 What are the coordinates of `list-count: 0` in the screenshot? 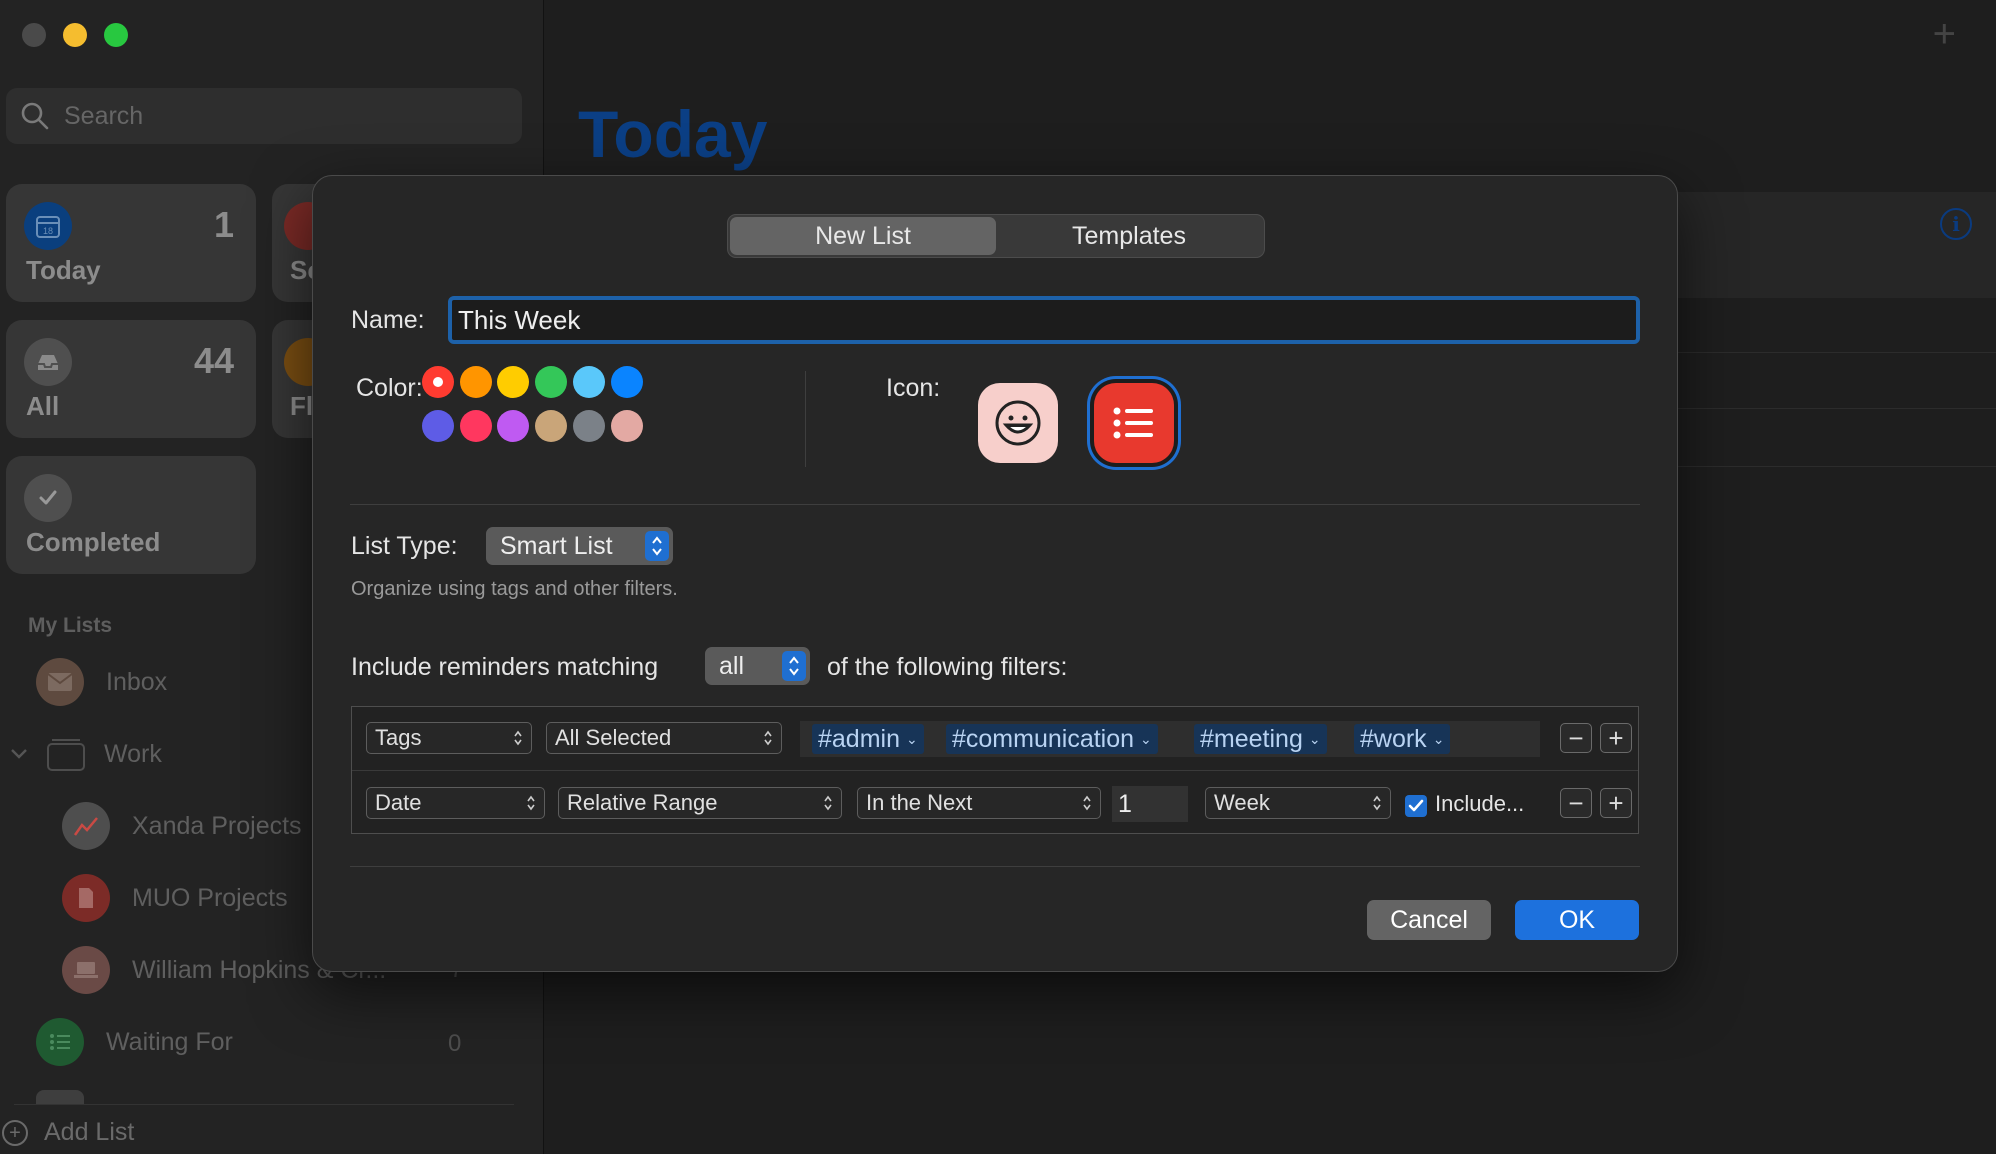 It's located at (454, 1044).